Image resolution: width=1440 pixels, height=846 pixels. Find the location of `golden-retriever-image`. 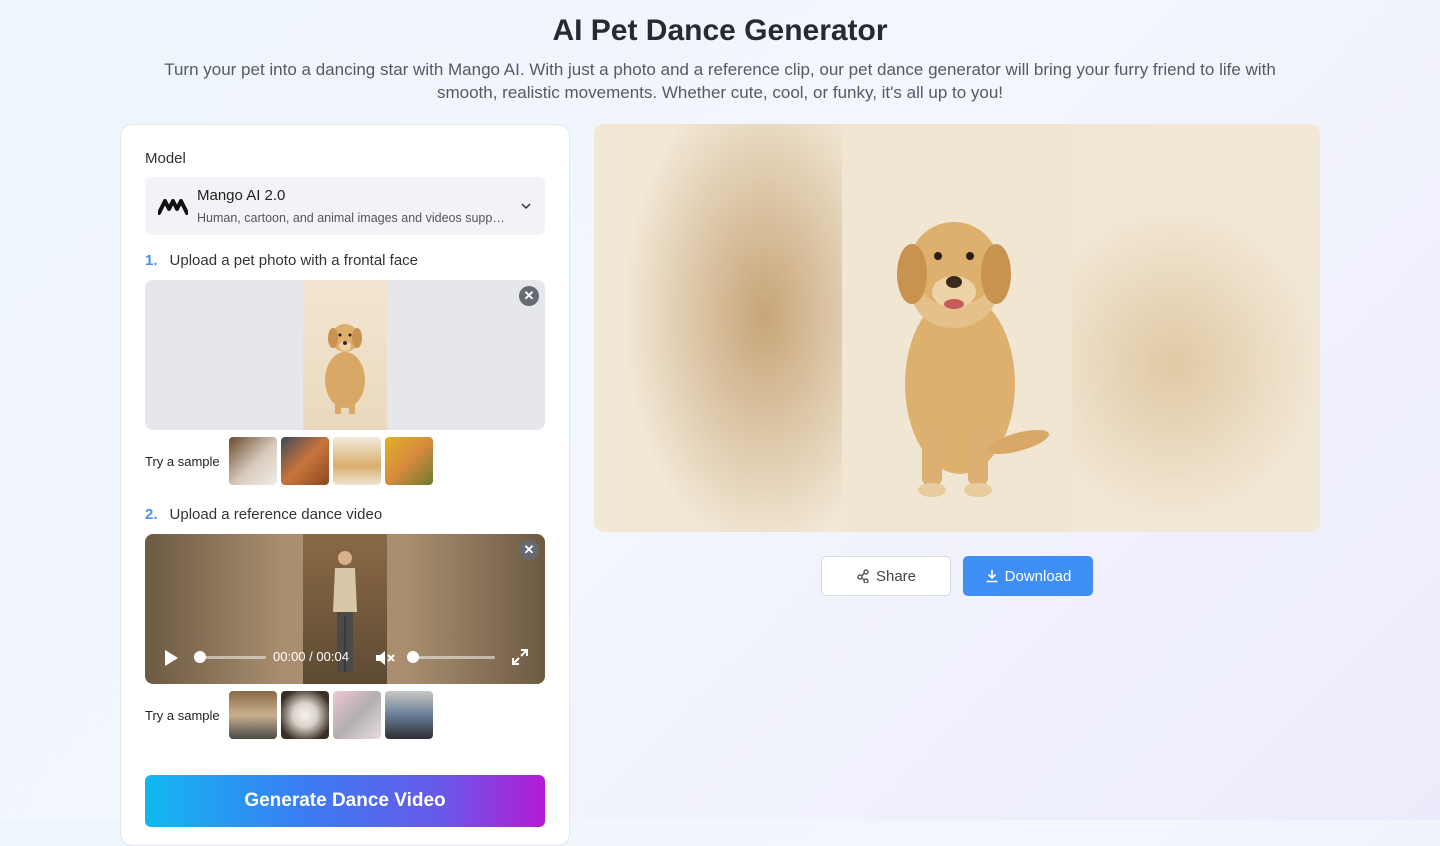

golden-retriever-image is located at coordinates (973, 359).